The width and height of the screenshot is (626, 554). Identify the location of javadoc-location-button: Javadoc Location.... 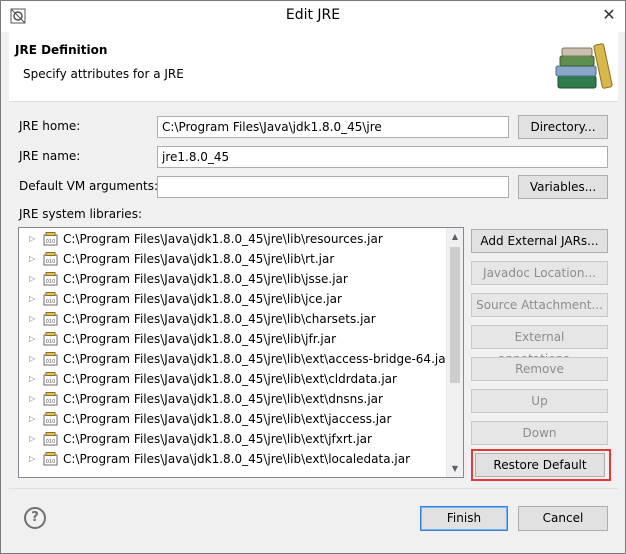
(539, 273).